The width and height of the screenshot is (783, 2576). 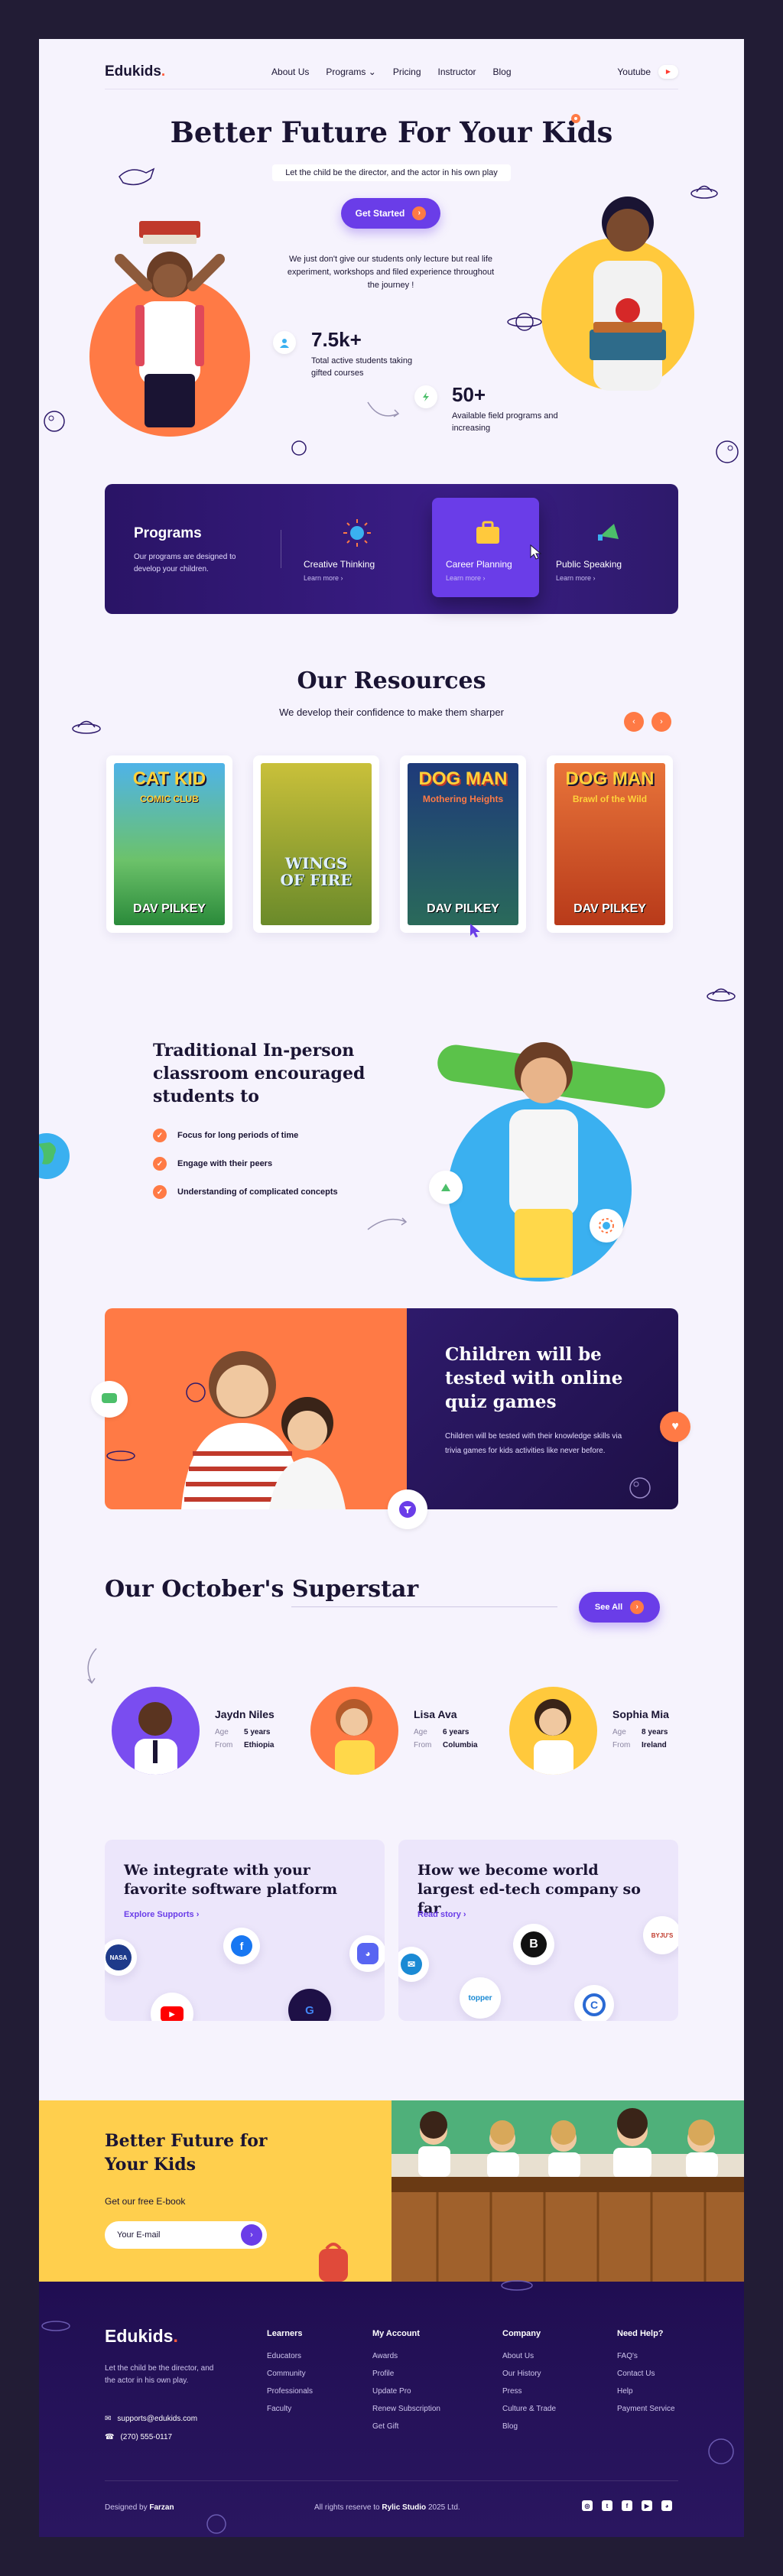 I want to click on lightning-icon, so click(x=426, y=397).